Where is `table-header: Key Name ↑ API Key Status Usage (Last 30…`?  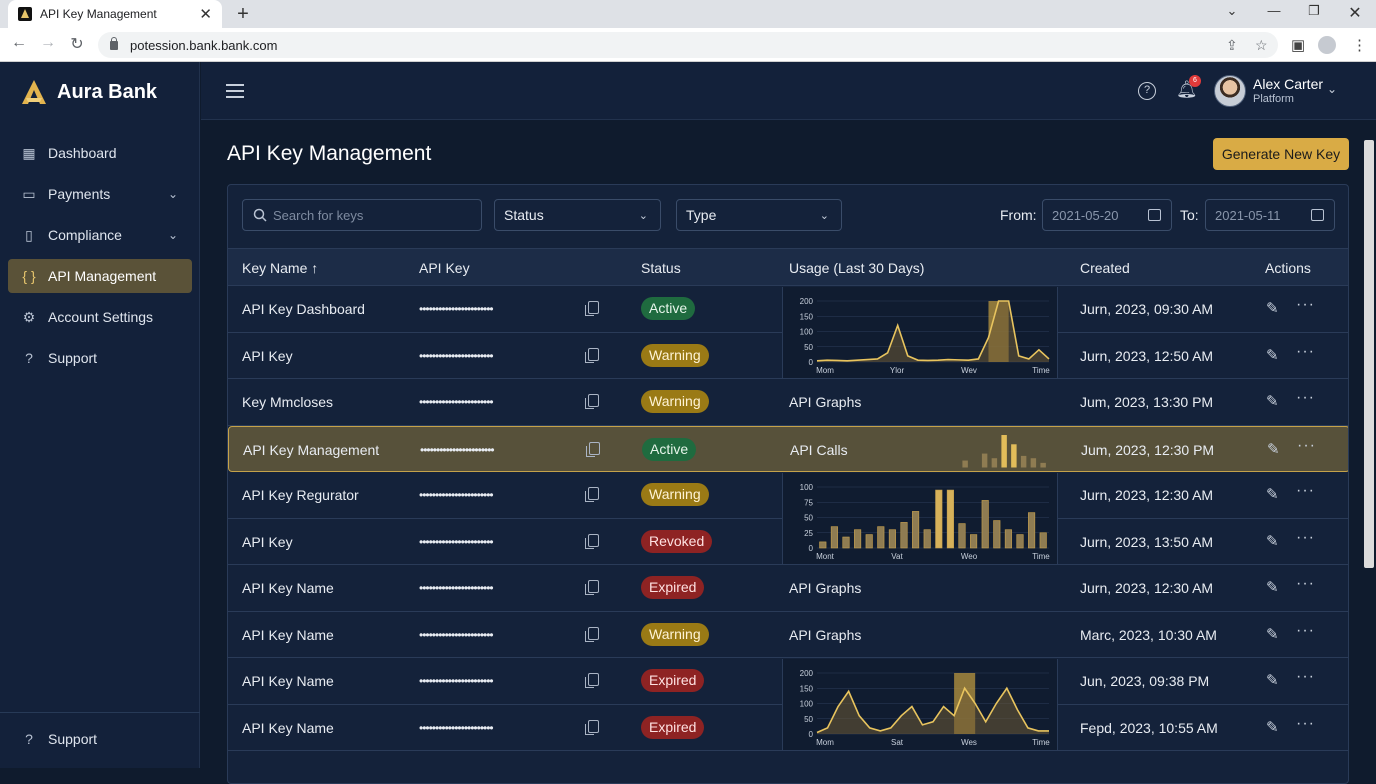
table-header: Key Name ↑ API Key Status Usage (Last 30… is located at coordinates (788, 267).